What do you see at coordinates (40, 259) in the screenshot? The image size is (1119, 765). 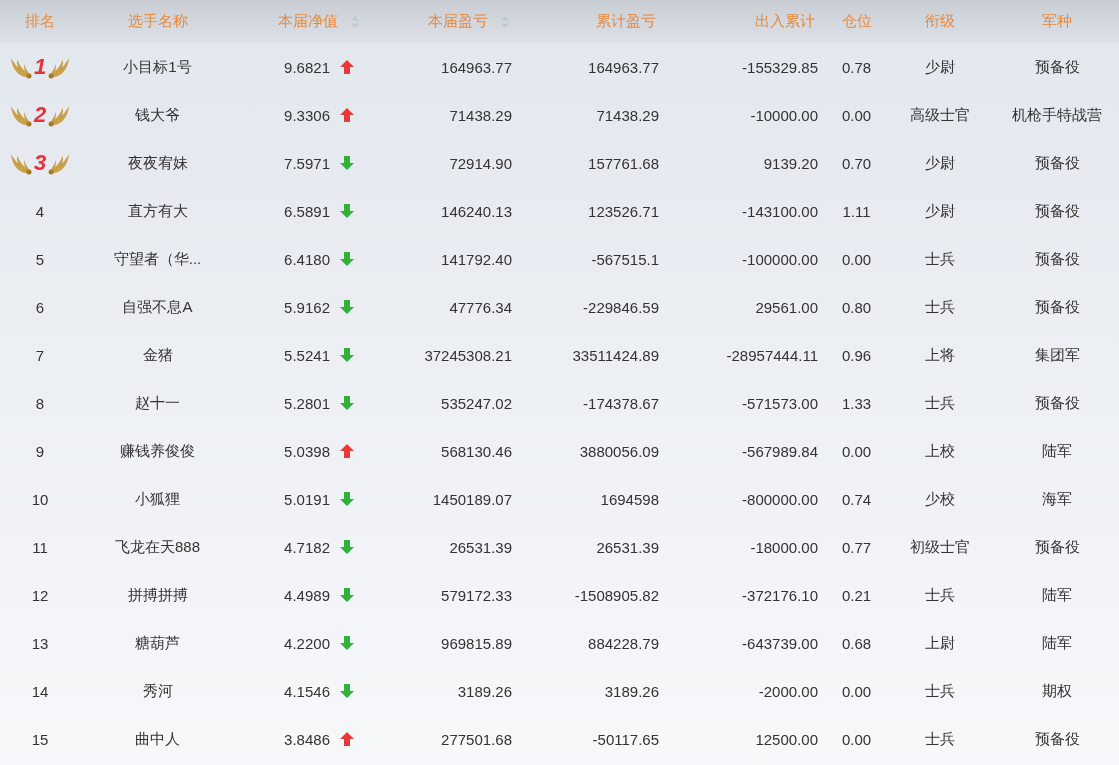 I see `rank-number: 5` at bounding box center [40, 259].